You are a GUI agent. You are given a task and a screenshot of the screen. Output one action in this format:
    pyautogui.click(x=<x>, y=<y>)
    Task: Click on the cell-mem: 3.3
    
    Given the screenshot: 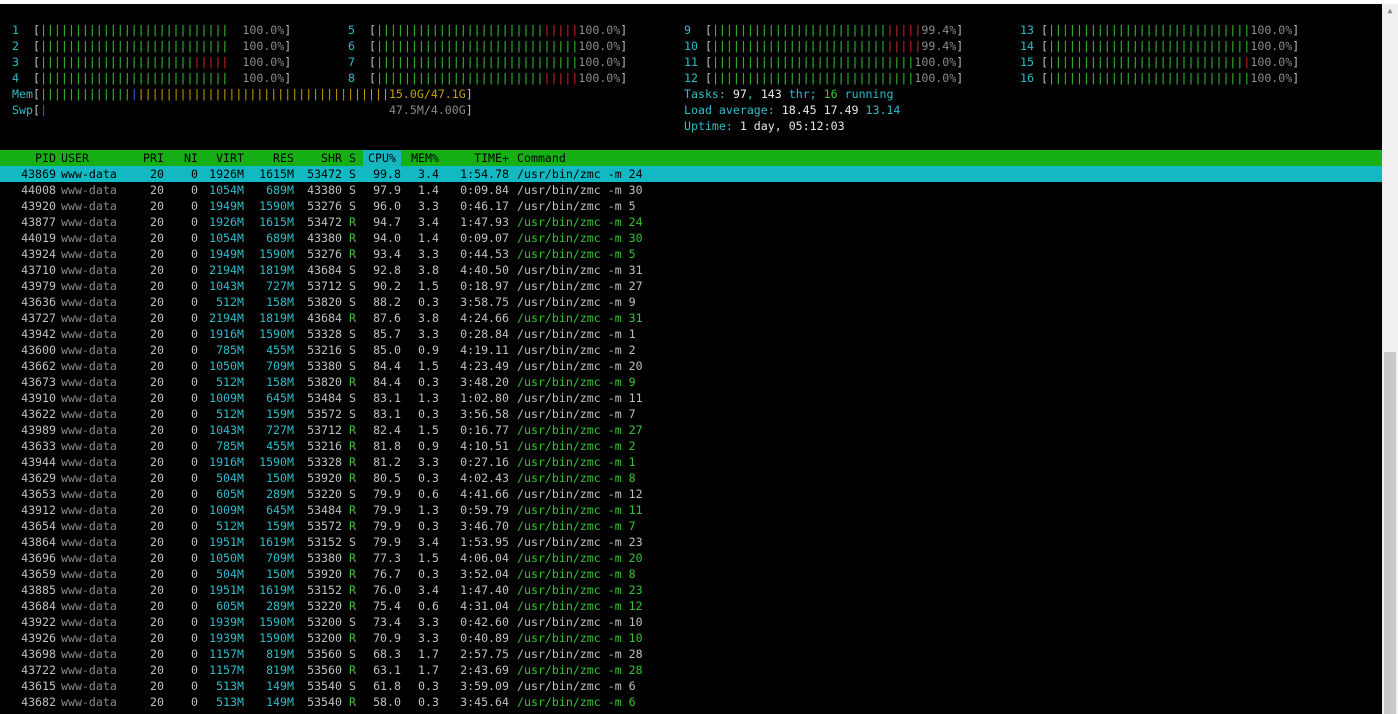 What is the action you would take?
    pyautogui.click(x=428, y=462)
    